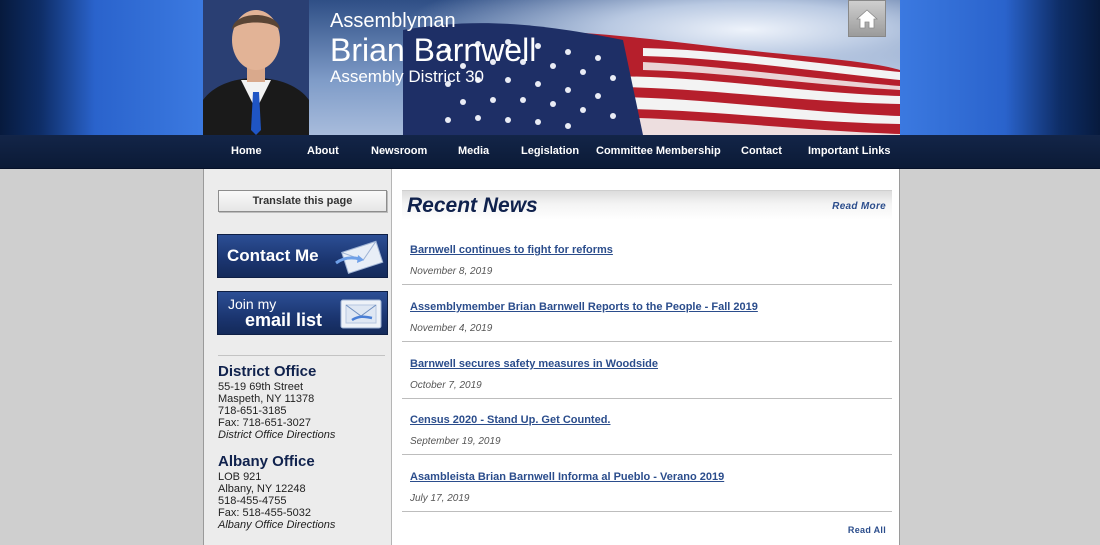  What do you see at coordinates (393, 21) in the screenshot?
I see `title-assemblyman: Assemblyman` at bounding box center [393, 21].